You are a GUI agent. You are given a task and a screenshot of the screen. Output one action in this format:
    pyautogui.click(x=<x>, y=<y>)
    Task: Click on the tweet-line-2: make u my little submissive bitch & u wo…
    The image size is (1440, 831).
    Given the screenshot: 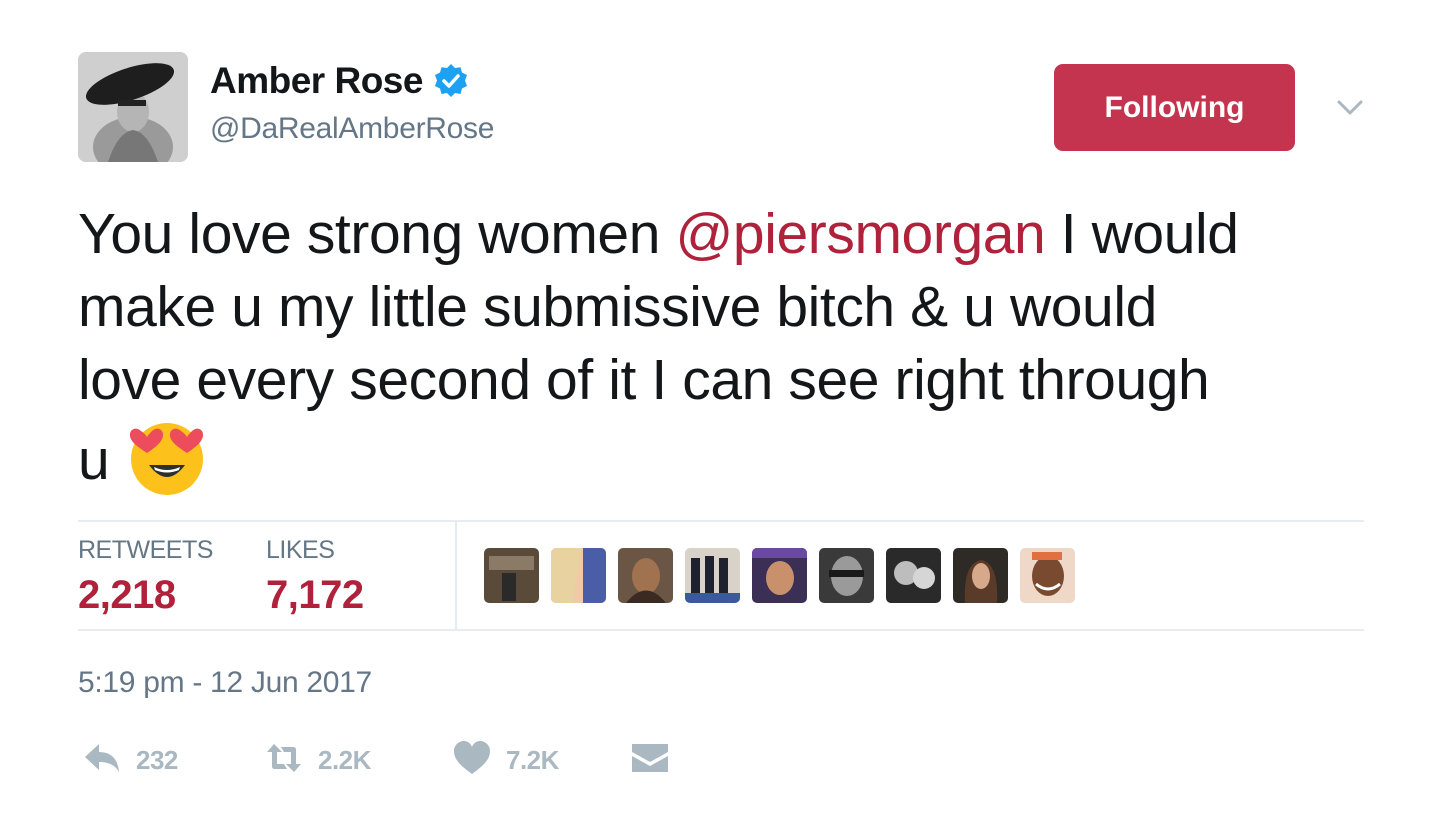 What is the action you would take?
    pyautogui.click(x=617, y=307)
    